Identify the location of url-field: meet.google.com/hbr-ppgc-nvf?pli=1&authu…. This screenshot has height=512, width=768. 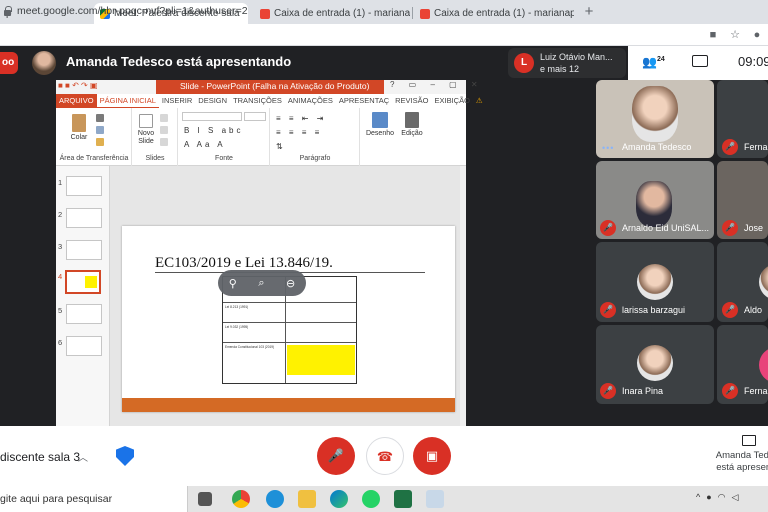
(354, 11).